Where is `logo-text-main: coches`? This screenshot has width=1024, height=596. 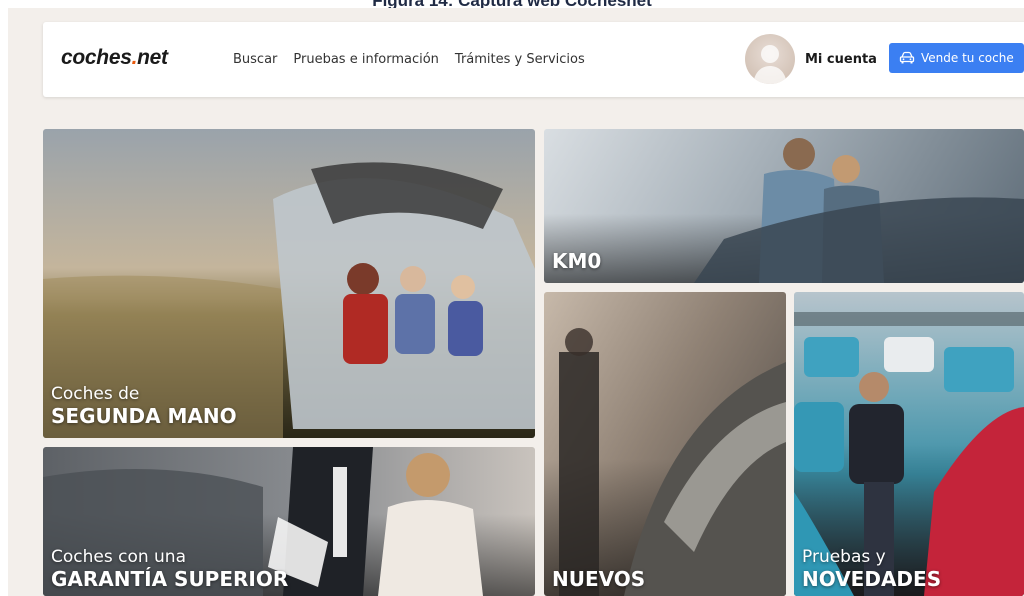
logo-text-main: coches is located at coordinates (96, 57).